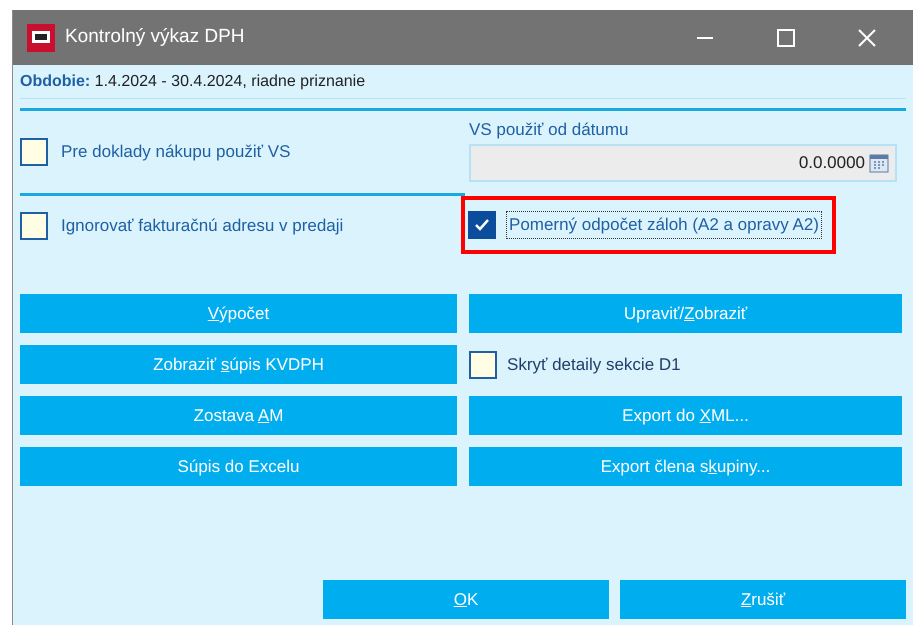  I want to click on dialog-button: OK, so click(466, 599).